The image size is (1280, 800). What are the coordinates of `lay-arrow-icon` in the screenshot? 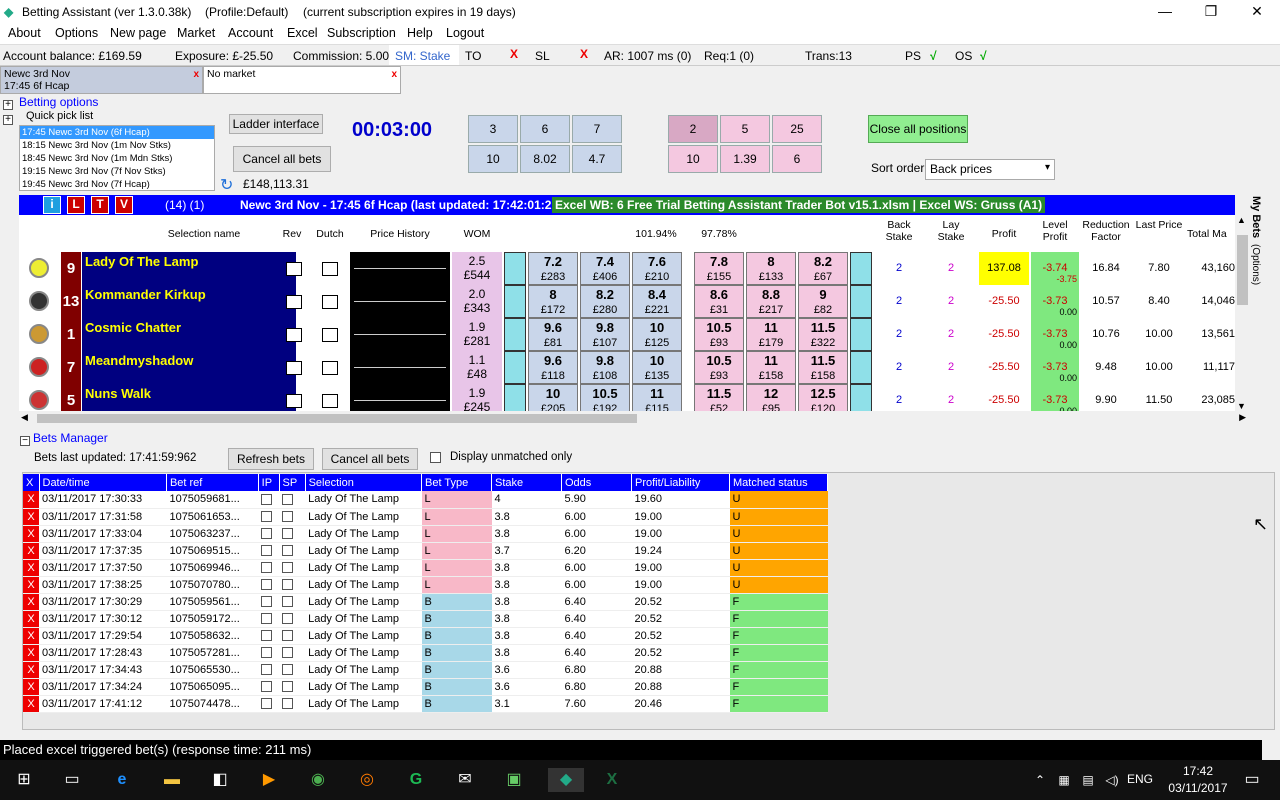 It's located at (861, 334).